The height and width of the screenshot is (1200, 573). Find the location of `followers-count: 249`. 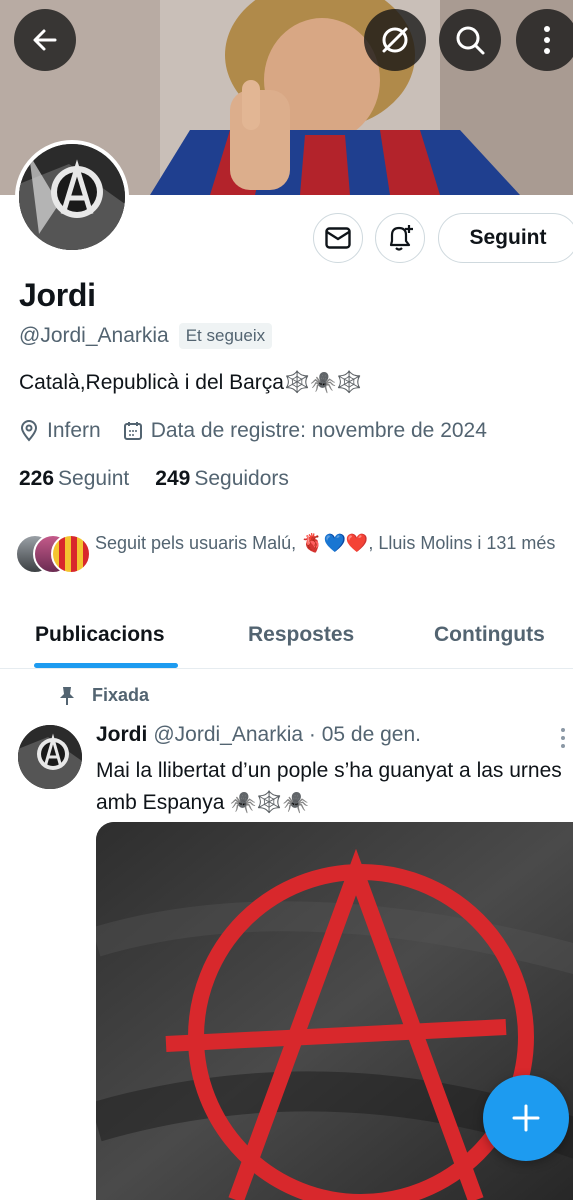

followers-count: 249 is located at coordinates (173, 478).